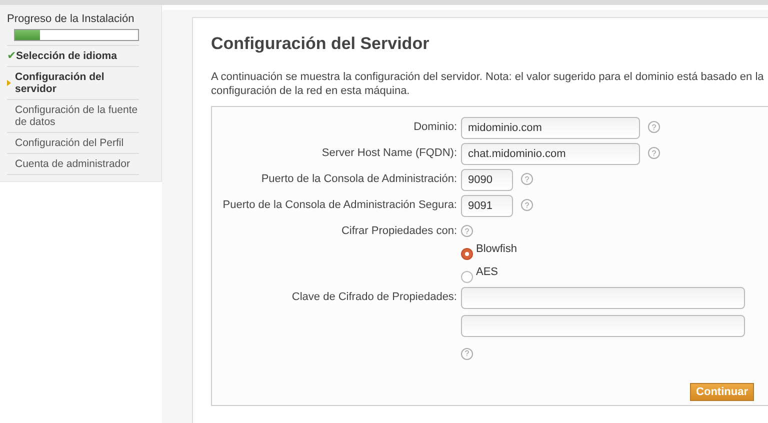 The width and height of the screenshot is (768, 423). What do you see at coordinates (72, 164) in the screenshot?
I see `step-label: Cuenta de administrador` at bounding box center [72, 164].